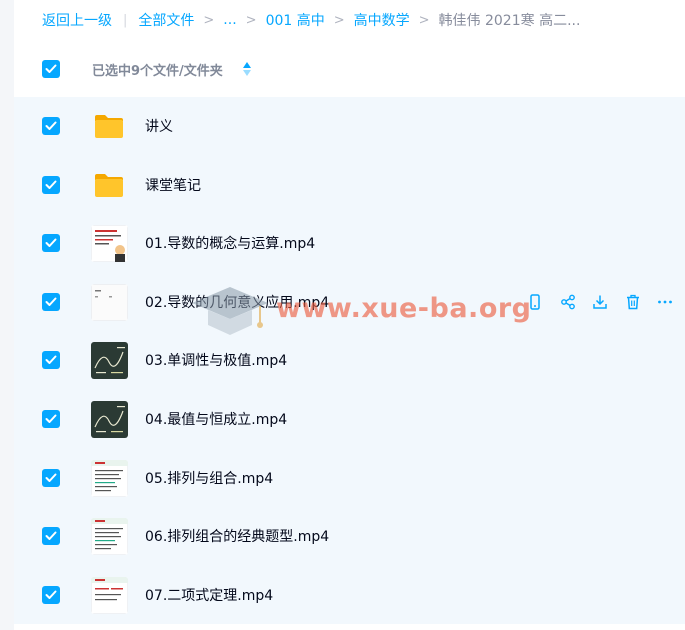  I want to click on file-row: 06.排列组合的经典题型.mp4, so click(349, 536).